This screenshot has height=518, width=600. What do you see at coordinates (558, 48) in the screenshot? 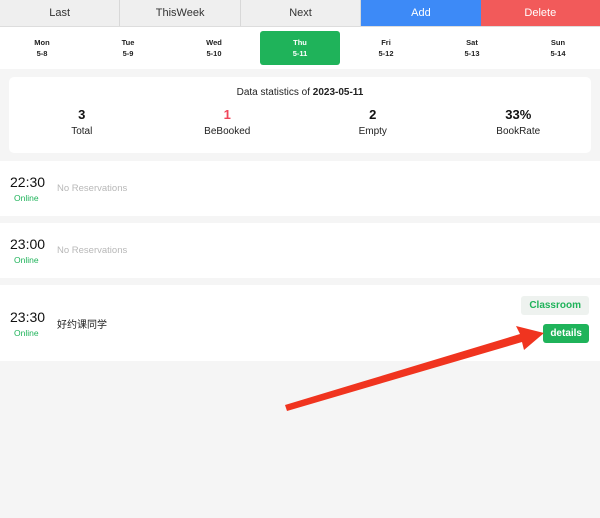
I see `day-sun: Sun 5-14` at bounding box center [558, 48].